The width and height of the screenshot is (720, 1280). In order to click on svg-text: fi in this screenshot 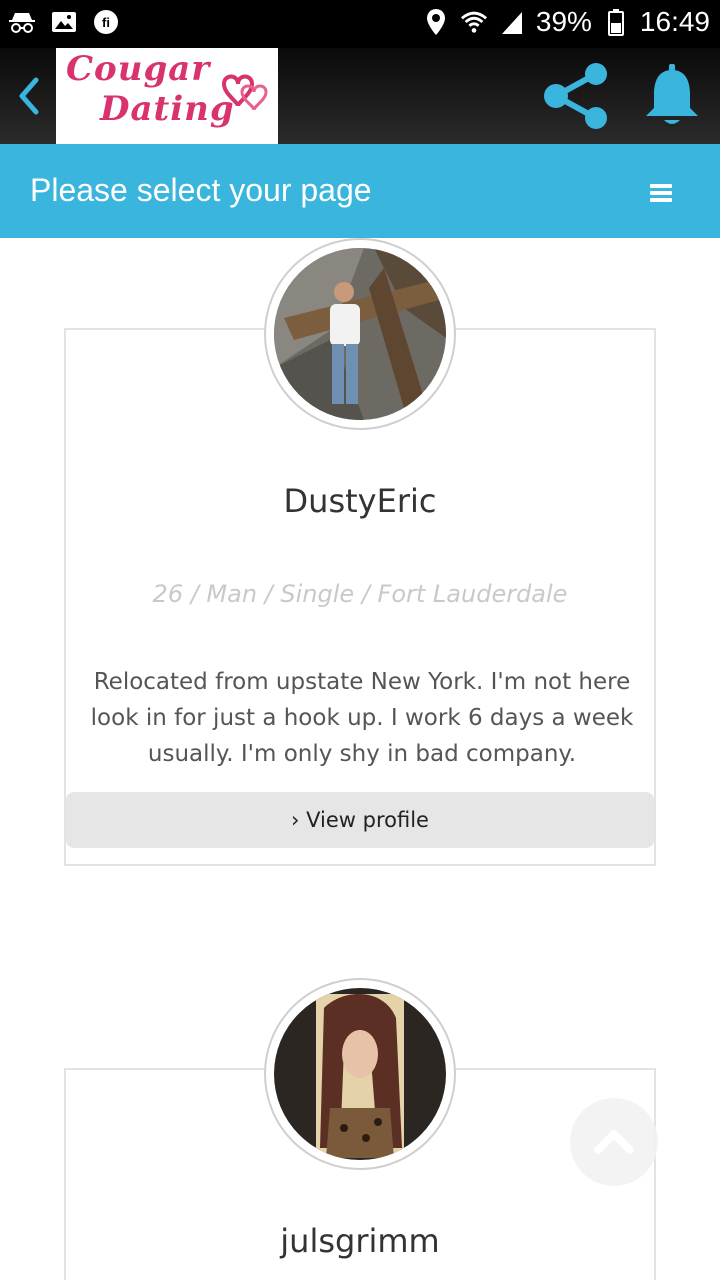, I will do `click(106, 22)`.